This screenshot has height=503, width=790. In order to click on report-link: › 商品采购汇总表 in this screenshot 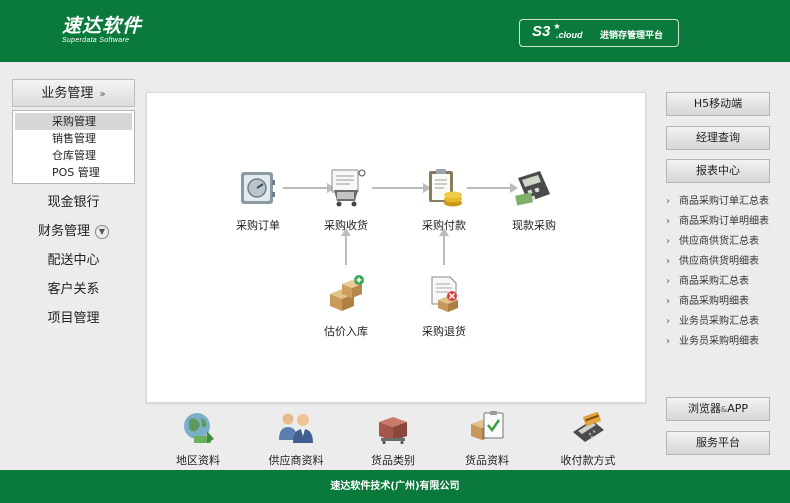, I will do `click(726, 282)`.